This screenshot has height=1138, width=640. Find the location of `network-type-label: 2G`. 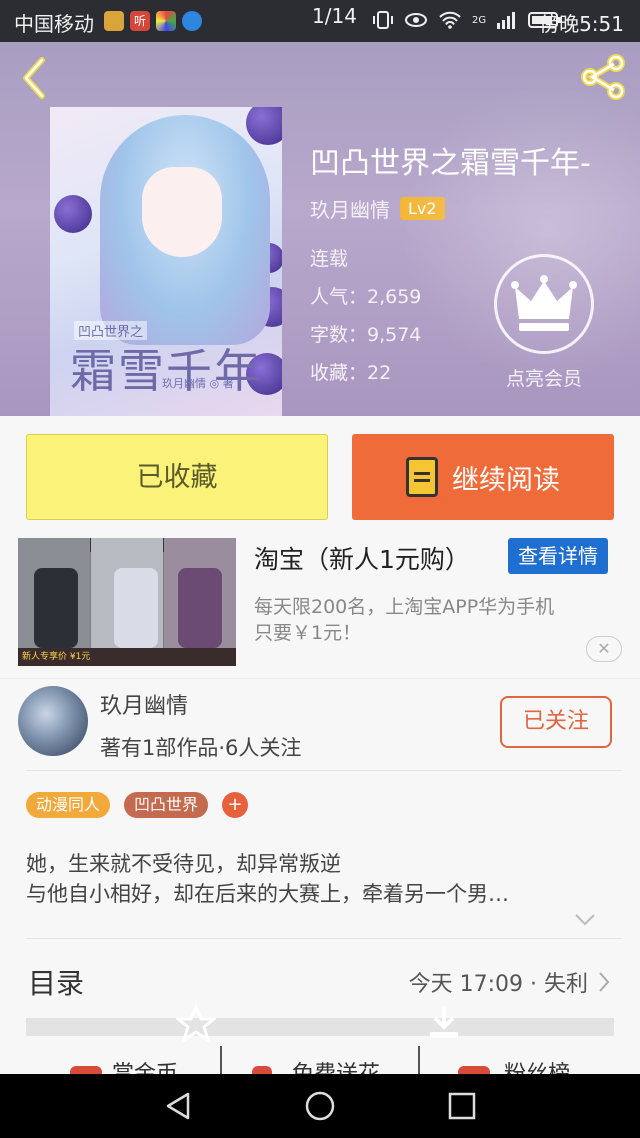

network-type-label: 2G is located at coordinates (479, 20).